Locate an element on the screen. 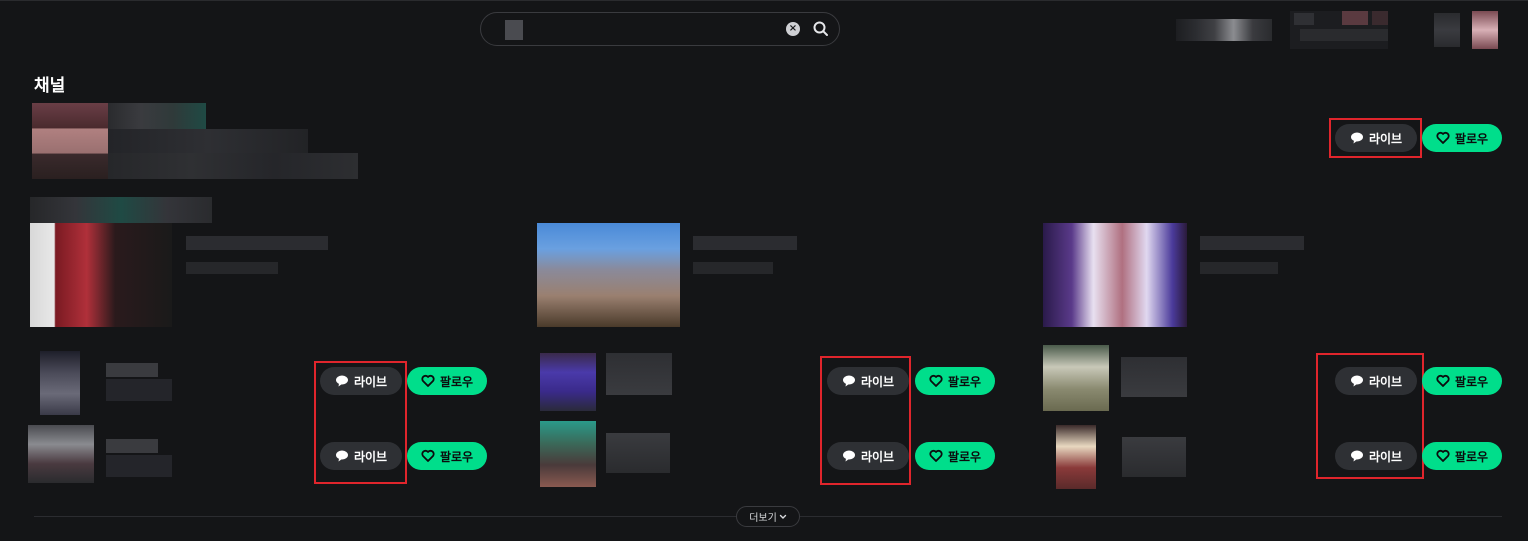 Image resolution: width=1528 pixels, height=541 pixels. search-bar: × is located at coordinates (660, 29).